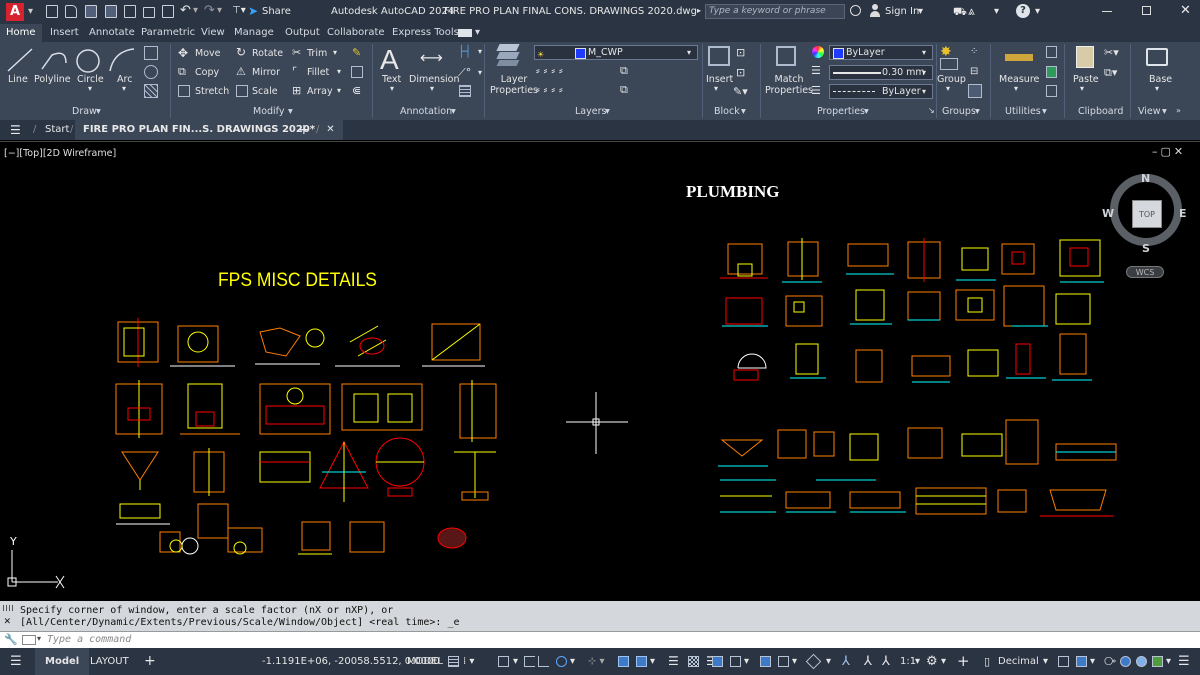 The image size is (1200, 675). Describe the element at coordinates (1110, 73) in the screenshot. I see `copy-clip-icon: ⧉▾` at that location.